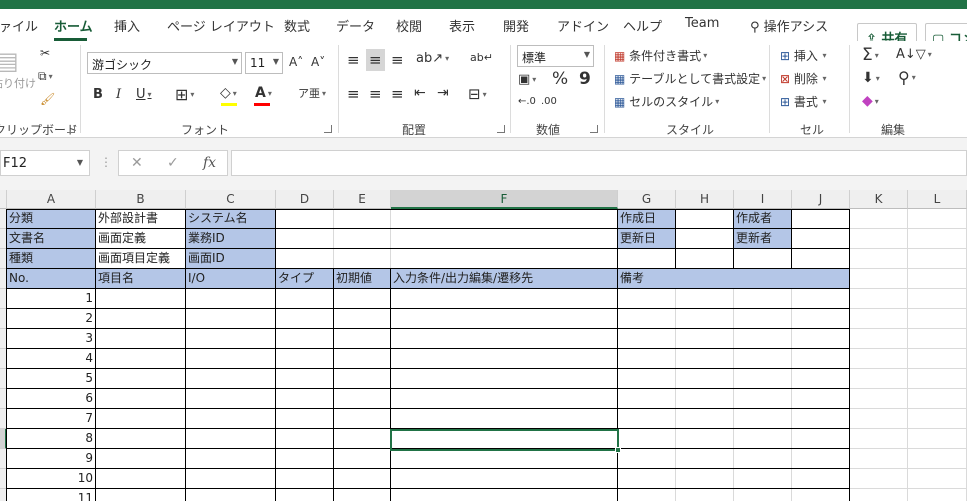 The width and height of the screenshot is (967, 501). I want to click on increase-font-button: A˄, so click(296, 62).